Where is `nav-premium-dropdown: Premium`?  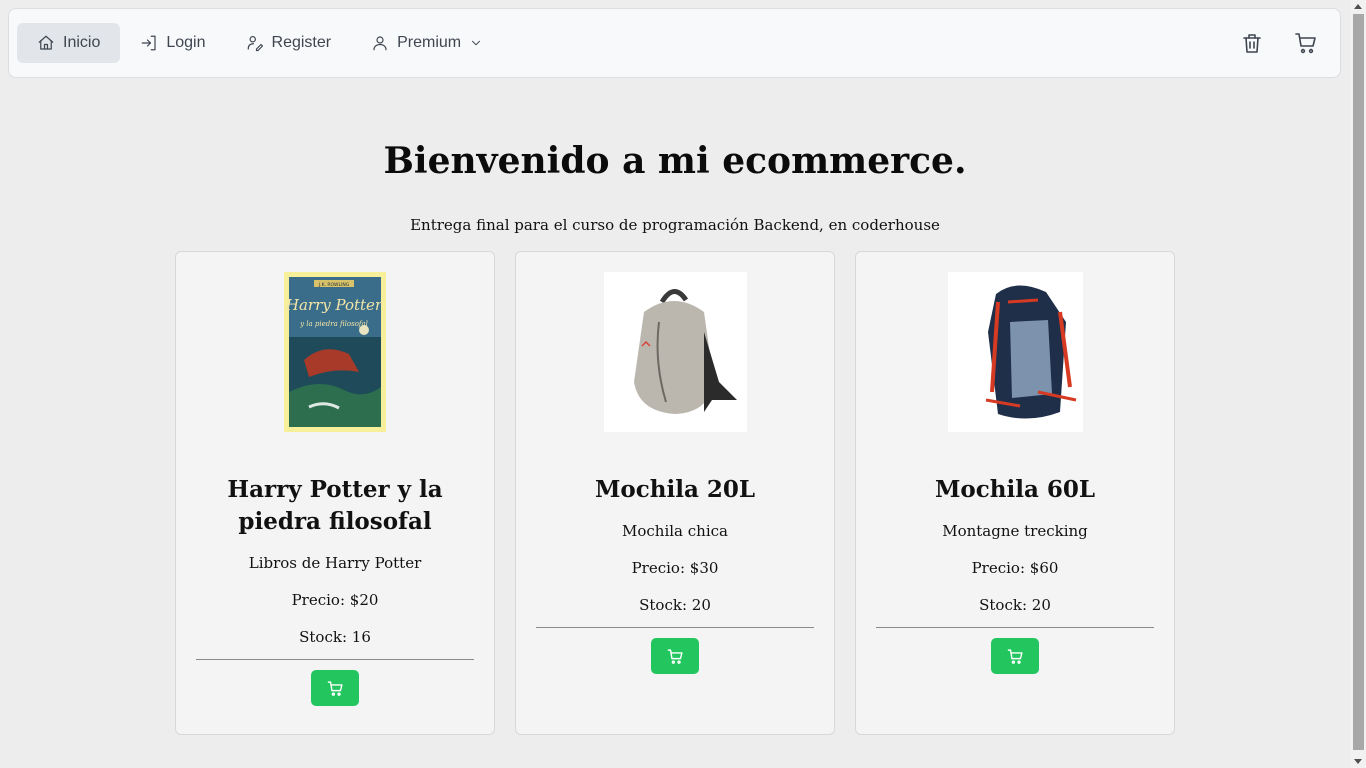
nav-premium-dropdown: Premium is located at coordinates (427, 43).